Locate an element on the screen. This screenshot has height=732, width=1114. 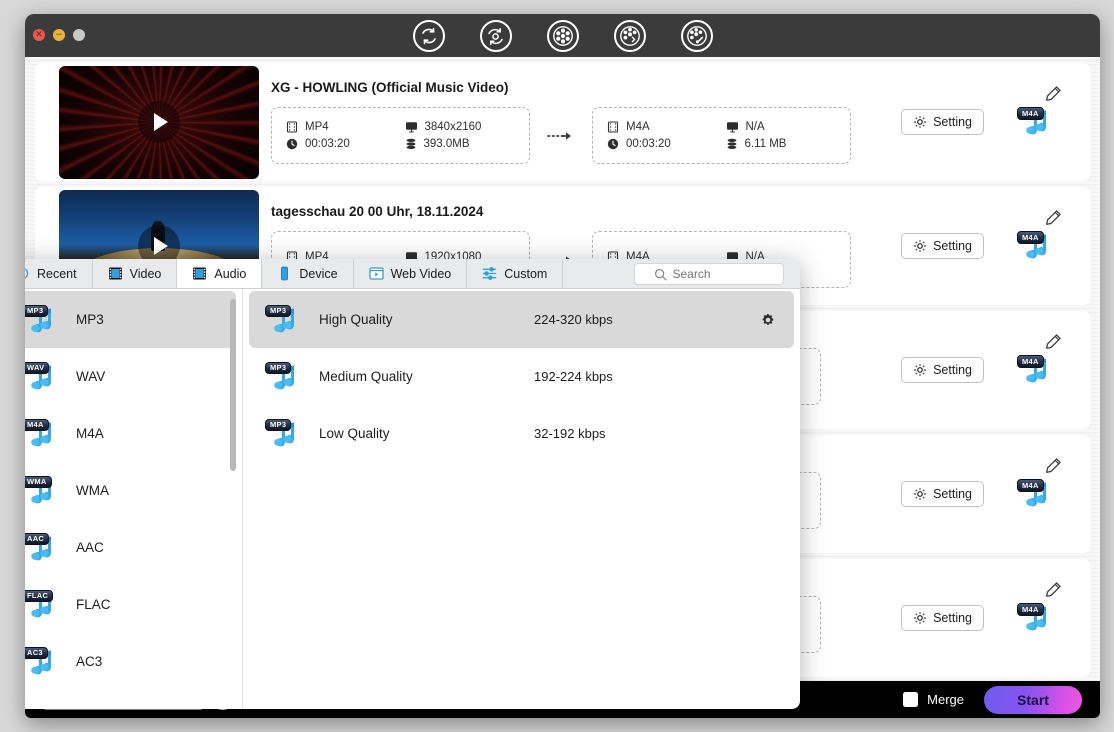
tab-audio-label: Audio is located at coordinates (230, 273).